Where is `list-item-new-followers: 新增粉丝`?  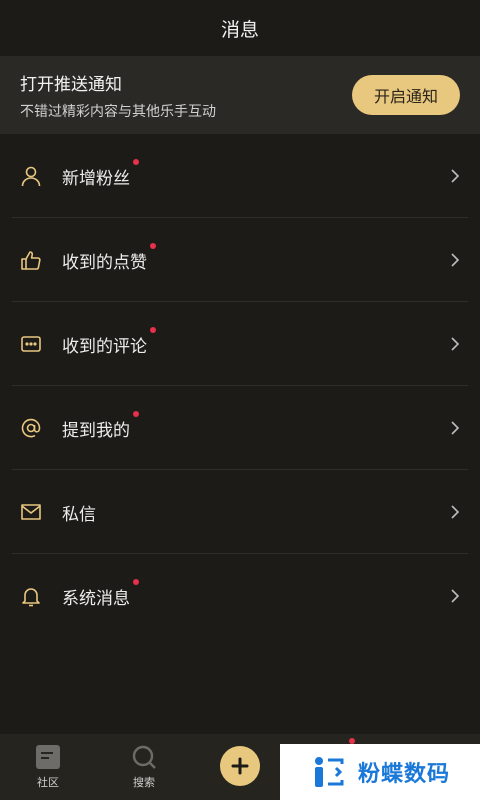
list-item-new-followers: 新增粉丝 is located at coordinates (240, 176).